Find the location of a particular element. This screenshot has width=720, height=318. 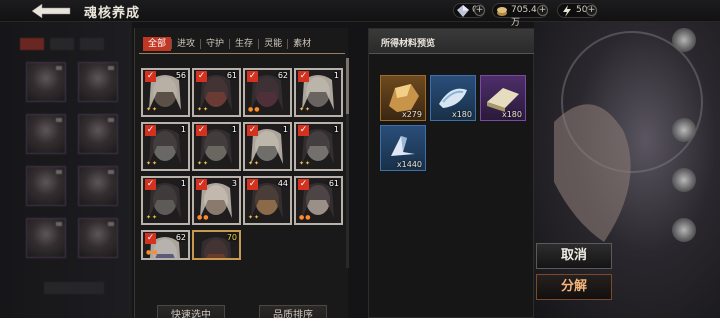

soul-core-card: ✓ 44 ✦✦ is located at coordinates (267, 200).